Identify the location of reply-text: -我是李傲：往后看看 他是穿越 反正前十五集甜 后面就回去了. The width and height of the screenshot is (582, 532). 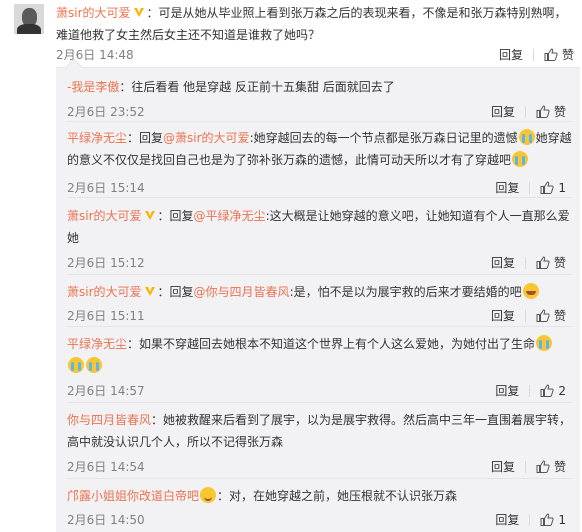
(319, 87).